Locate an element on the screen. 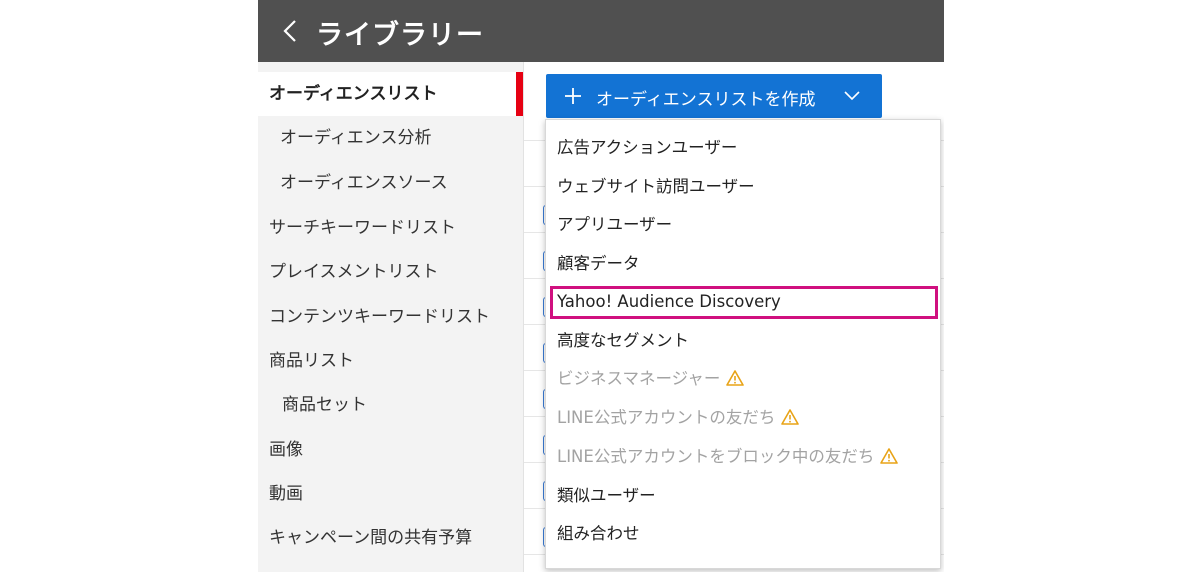  sidebar-item-audience-analysis: オーディエンス分析 is located at coordinates (390, 138).